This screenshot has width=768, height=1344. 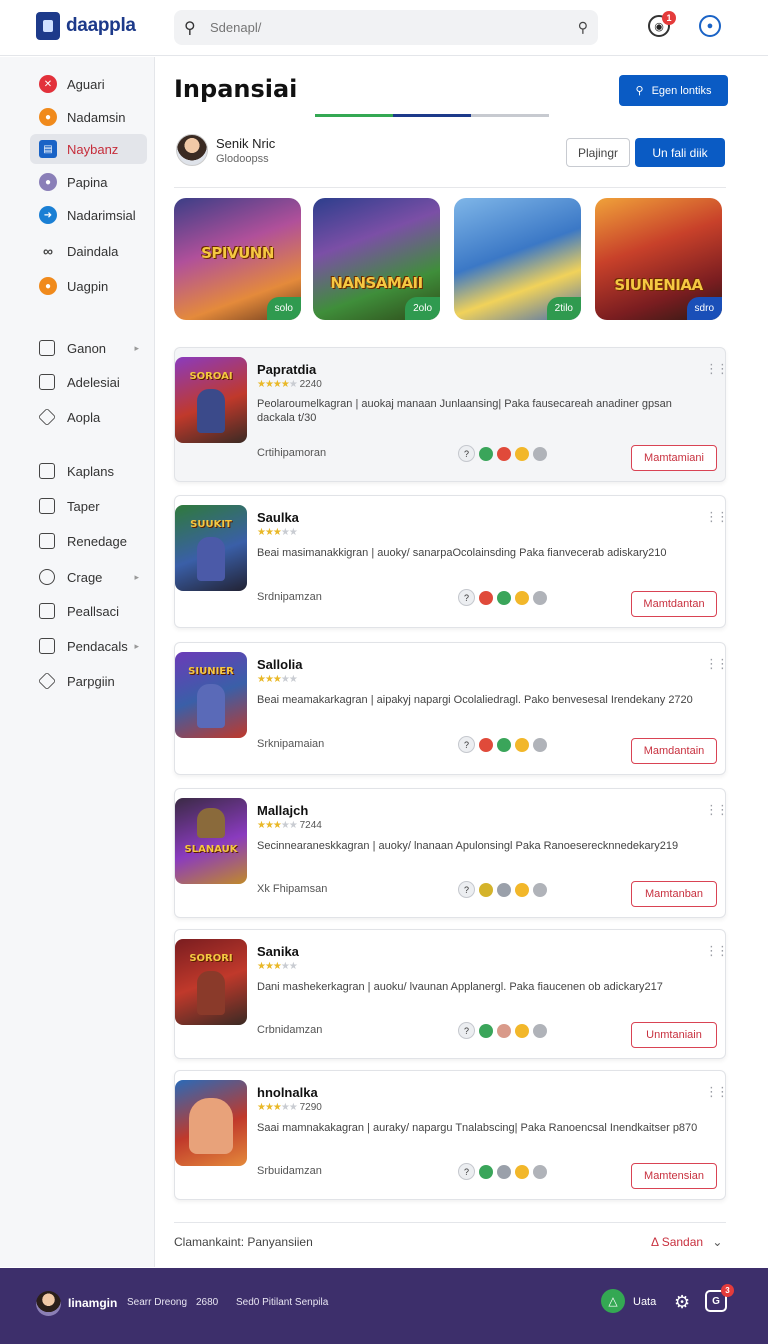 I want to click on install-button: Unmtaniain, so click(x=674, y=1035).